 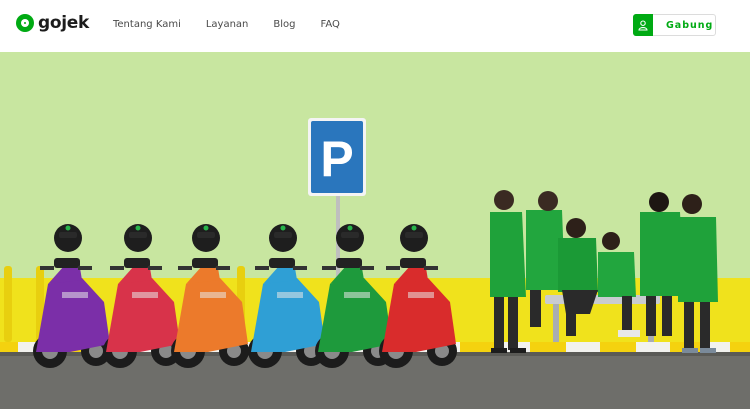 I want to click on gojek-logo-icon, so click(x=25, y=23).